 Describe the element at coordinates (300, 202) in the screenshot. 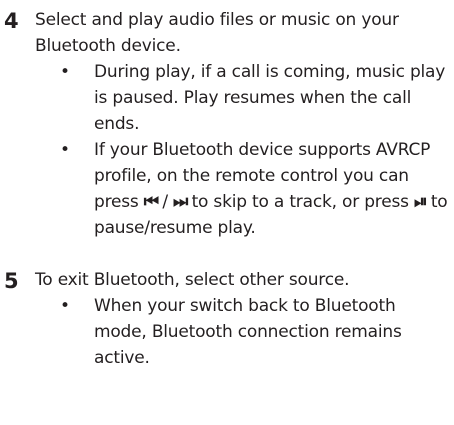

I see `bullet-text: to skip to a track, or press` at that location.